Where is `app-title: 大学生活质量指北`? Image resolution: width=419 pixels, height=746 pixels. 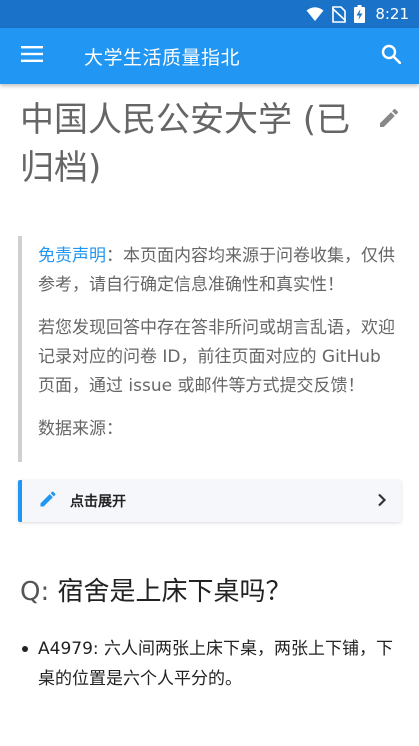 app-title: 大学生活质量指北 is located at coordinates (223, 56).